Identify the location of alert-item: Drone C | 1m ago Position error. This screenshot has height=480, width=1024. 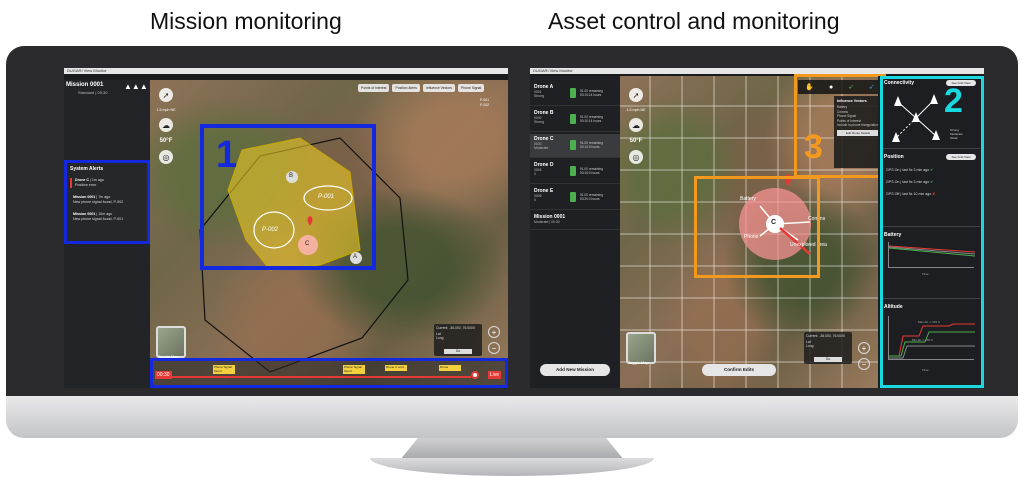
(107, 183).